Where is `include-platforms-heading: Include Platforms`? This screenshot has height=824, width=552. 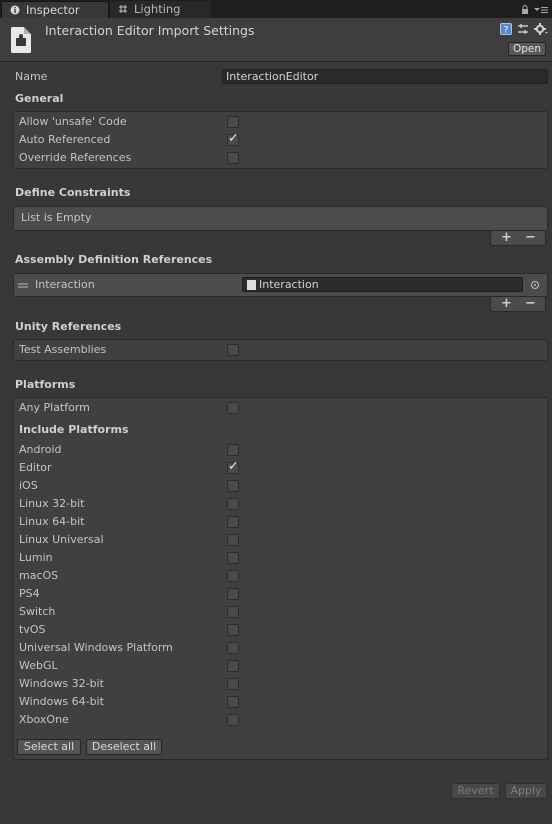
include-platforms-heading: Include Platforms is located at coordinates (74, 429).